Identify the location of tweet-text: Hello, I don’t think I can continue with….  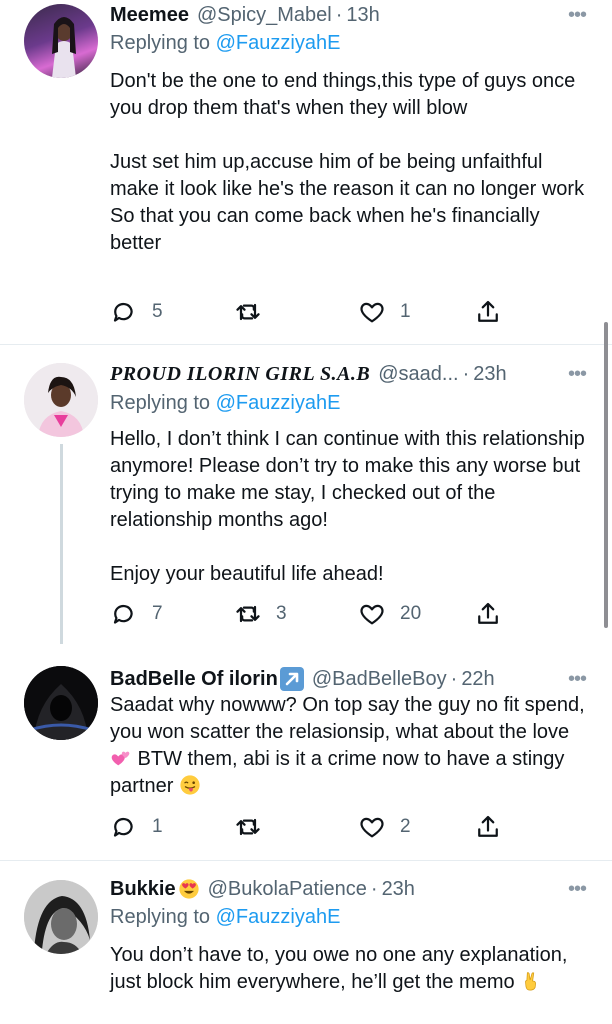
(347, 506).